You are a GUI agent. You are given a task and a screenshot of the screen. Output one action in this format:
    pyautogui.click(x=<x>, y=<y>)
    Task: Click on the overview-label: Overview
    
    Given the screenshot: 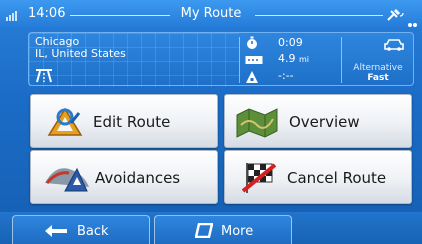 What is the action you would take?
    pyautogui.click(x=324, y=122)
    